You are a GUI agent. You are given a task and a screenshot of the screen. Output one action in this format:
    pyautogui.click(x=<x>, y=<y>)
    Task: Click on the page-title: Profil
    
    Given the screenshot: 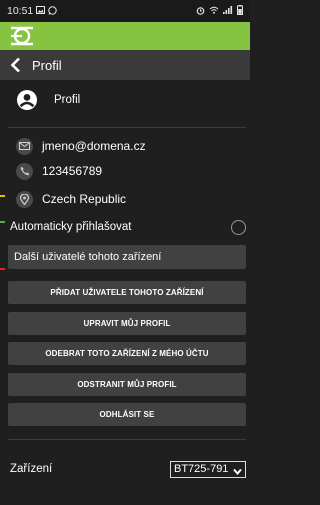 What is the action you would take?
    pyautogui.click(x=47, y=65)
    